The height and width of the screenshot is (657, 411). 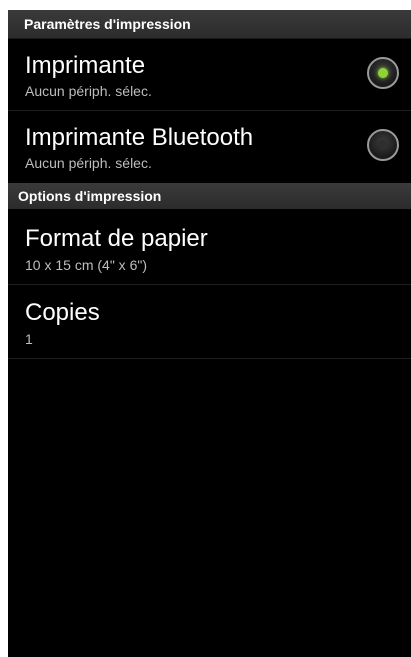 What do you see at coordinates (29, 339) in the screenshot?
I see `setting-subtitle: 1` at bounding box center [29, 339].